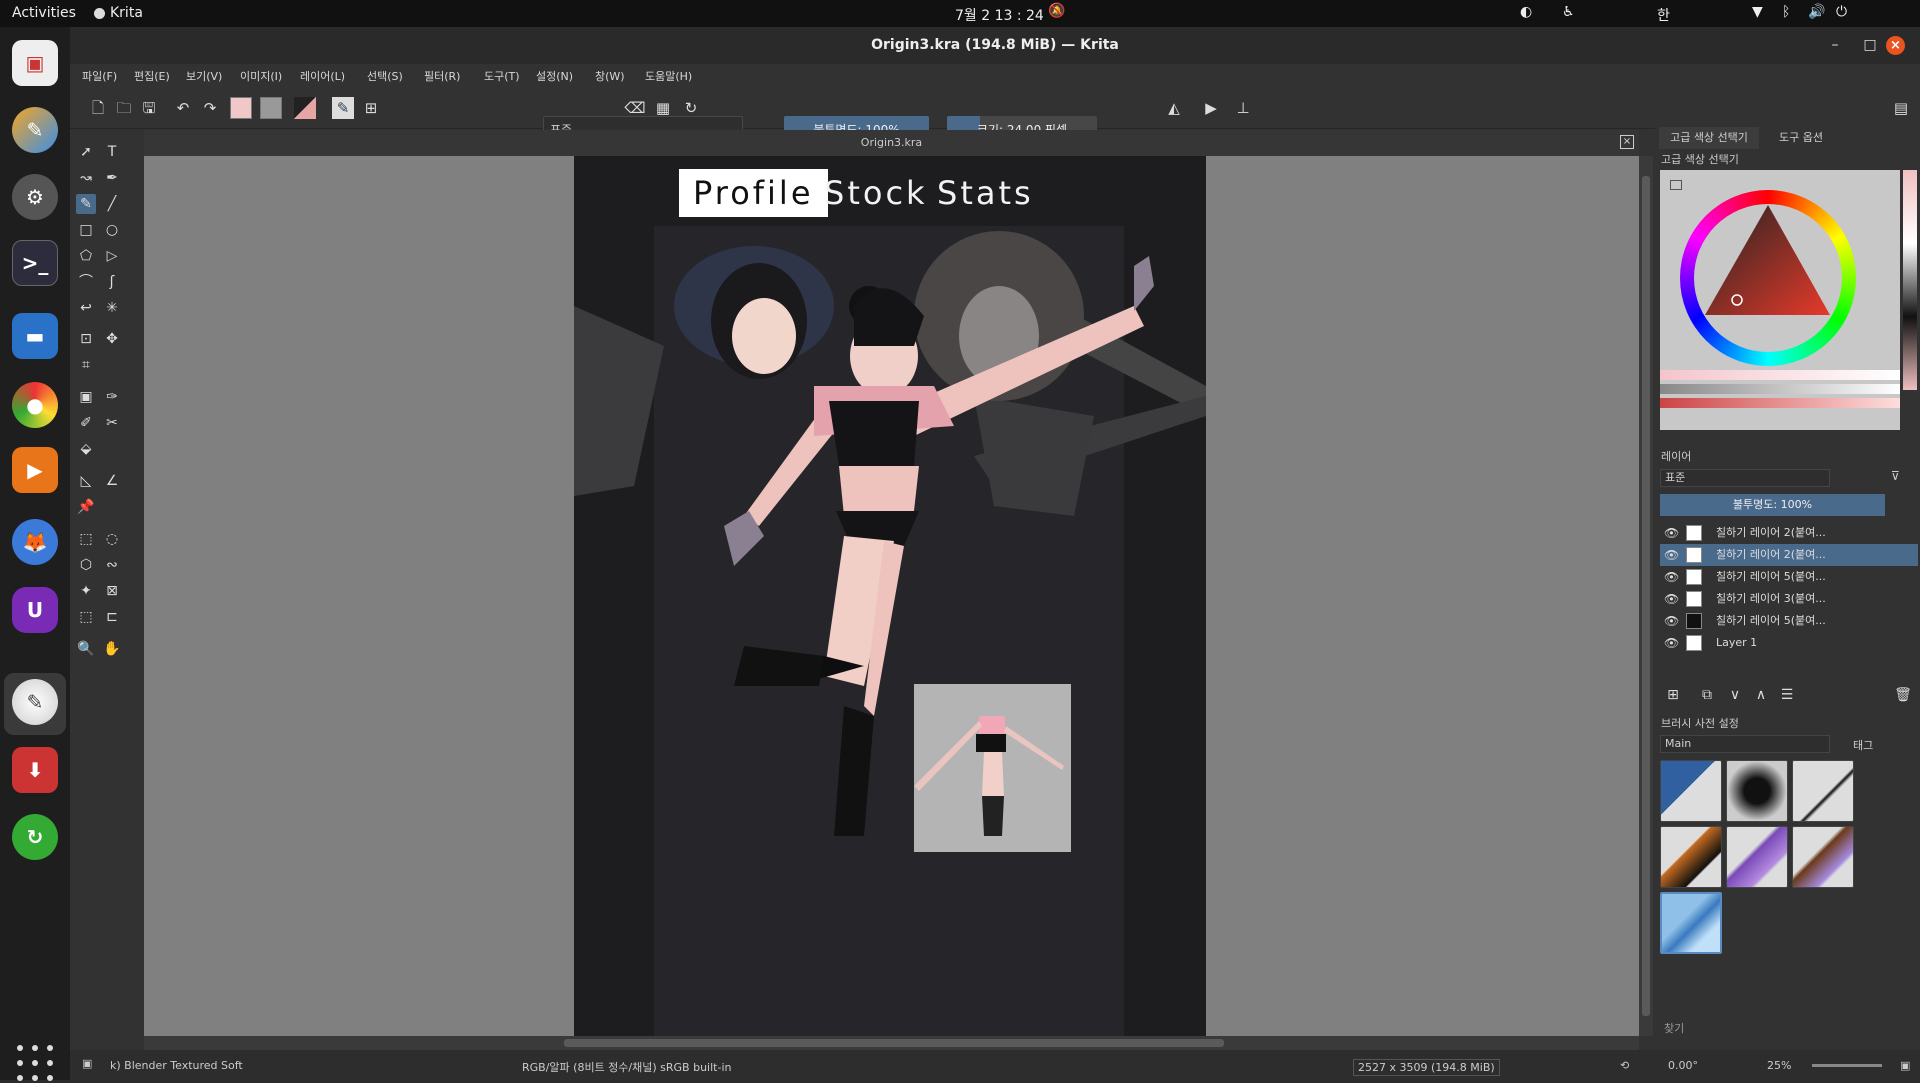 The image size is (1920, 1083). What do you see at coordinates (1243, 108) in the screenshot?
I see `wrap-around-icon: ⊥` at bounding box center [1243, 108].